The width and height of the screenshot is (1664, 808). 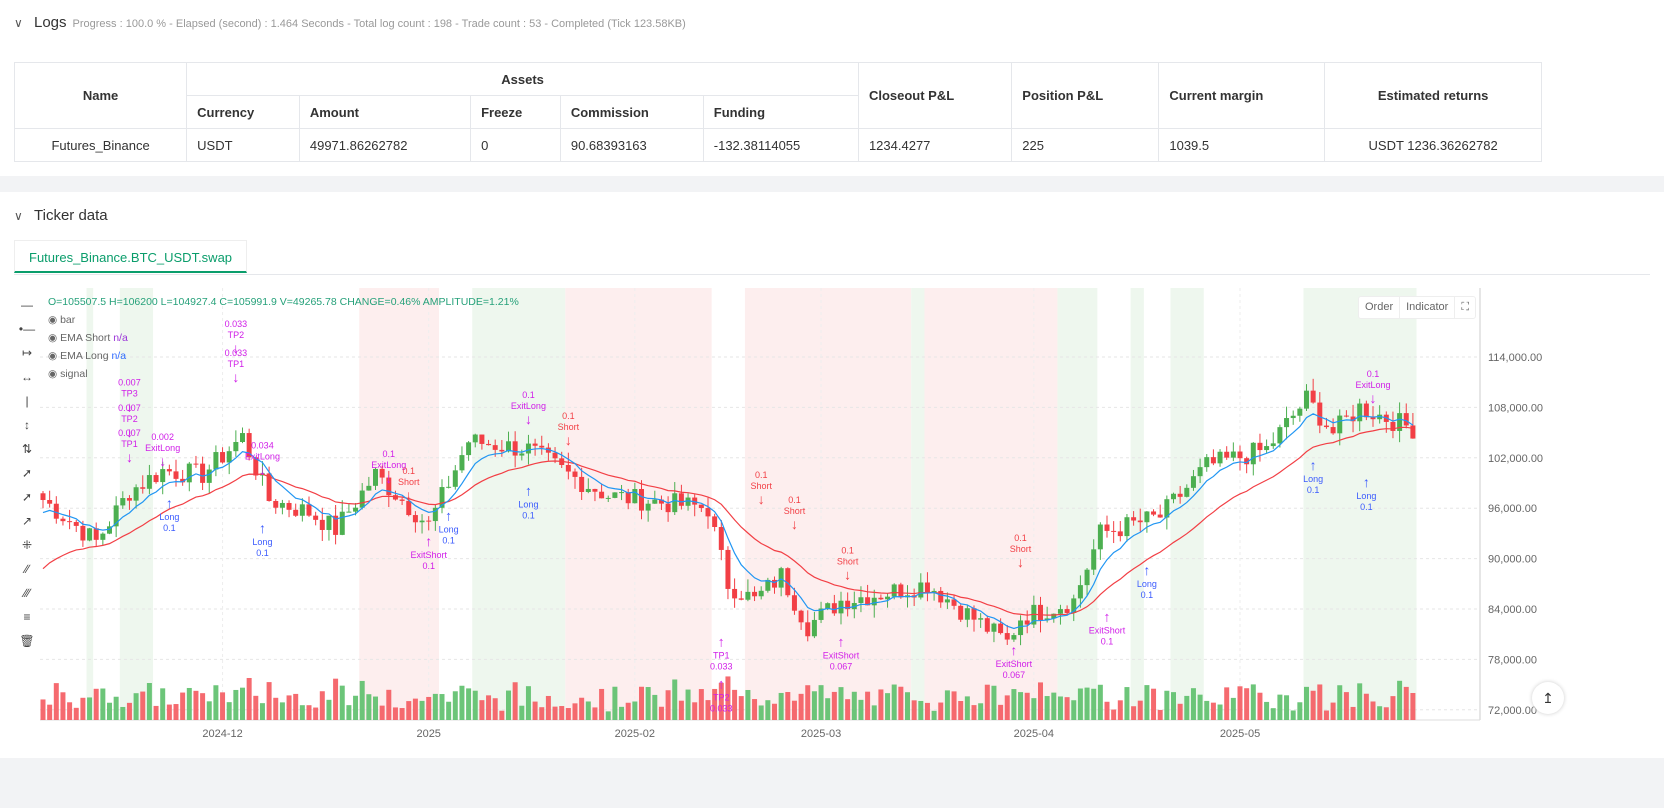 I want to click on scroll-to-top-button: ↥, so click(x=1548, y=698).